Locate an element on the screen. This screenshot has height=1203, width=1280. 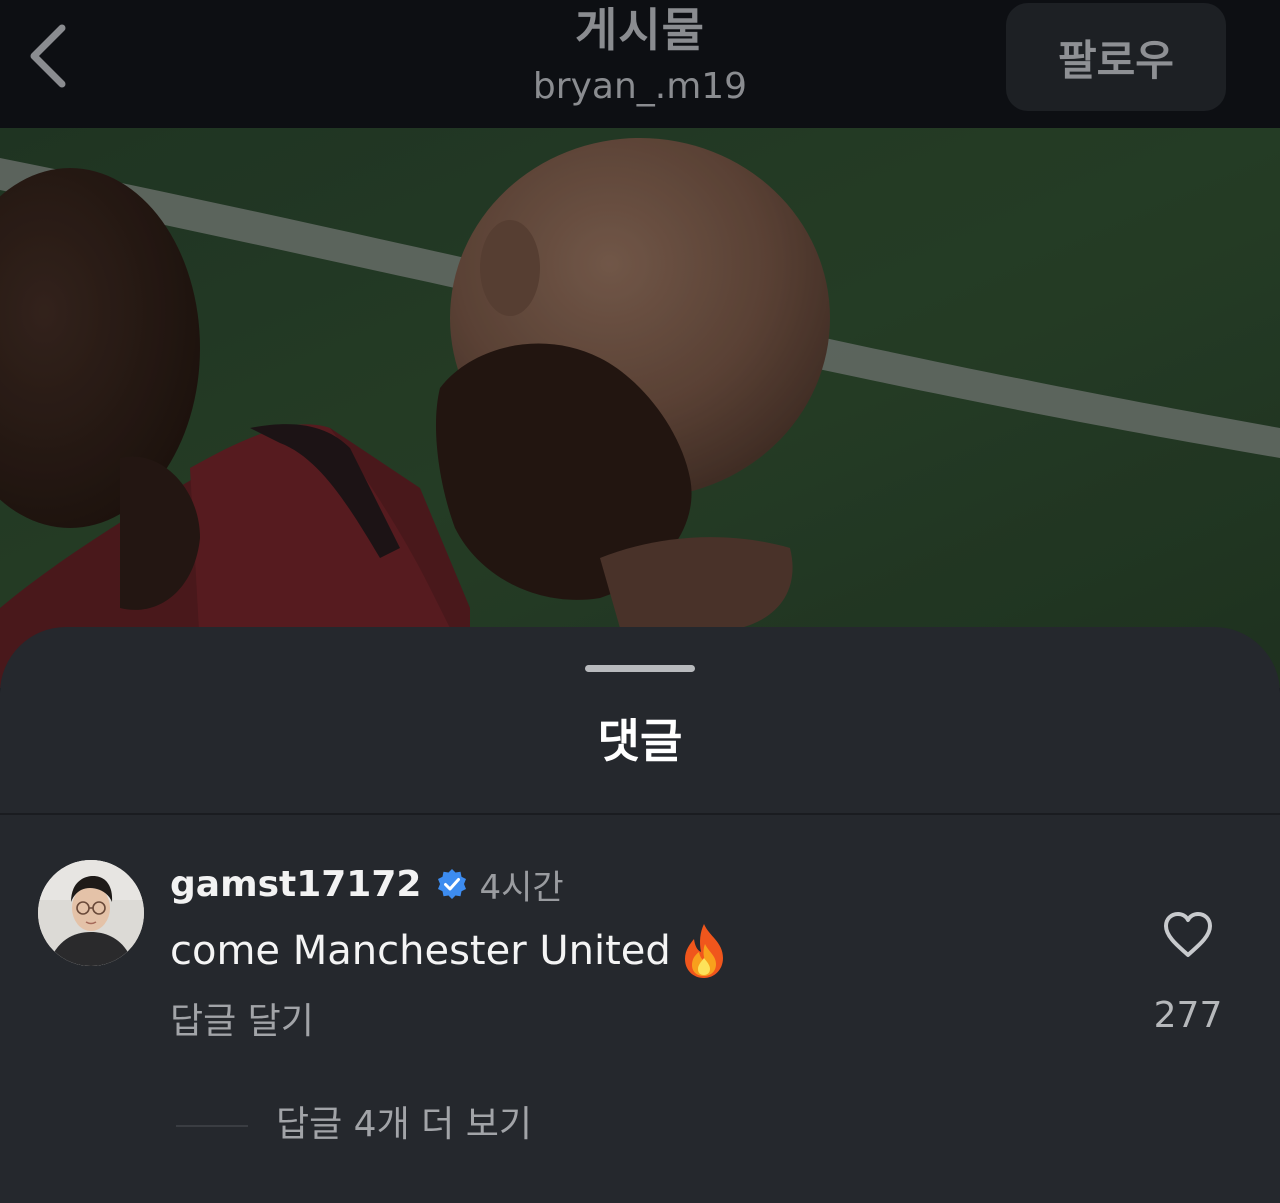
avatar-image is located at coordinates (91, 913).